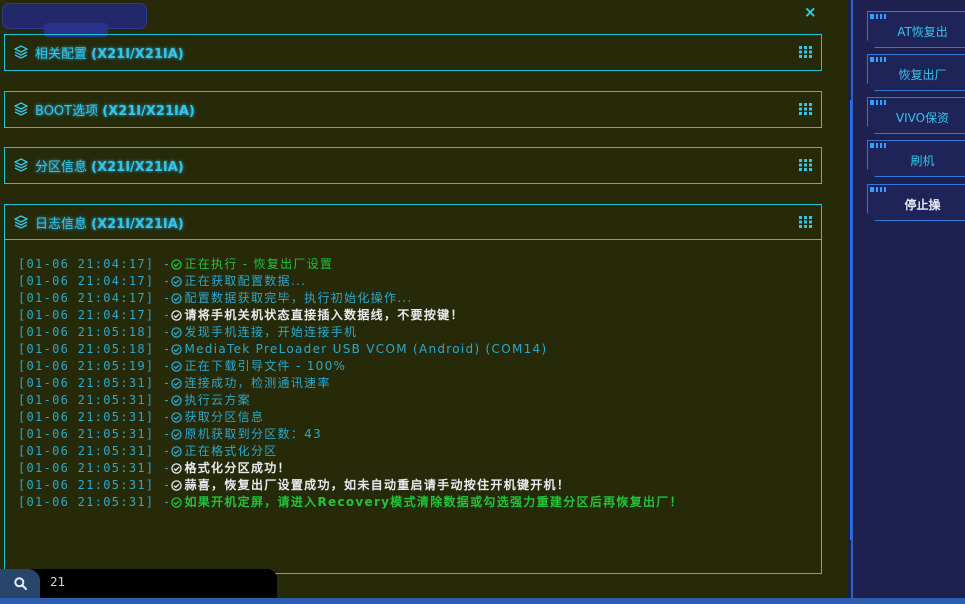 The width and height of the screenshot is (965, 604). I want to click on panel-boot: BOOT选项 (X21I/X21IA), so click(413, 109).